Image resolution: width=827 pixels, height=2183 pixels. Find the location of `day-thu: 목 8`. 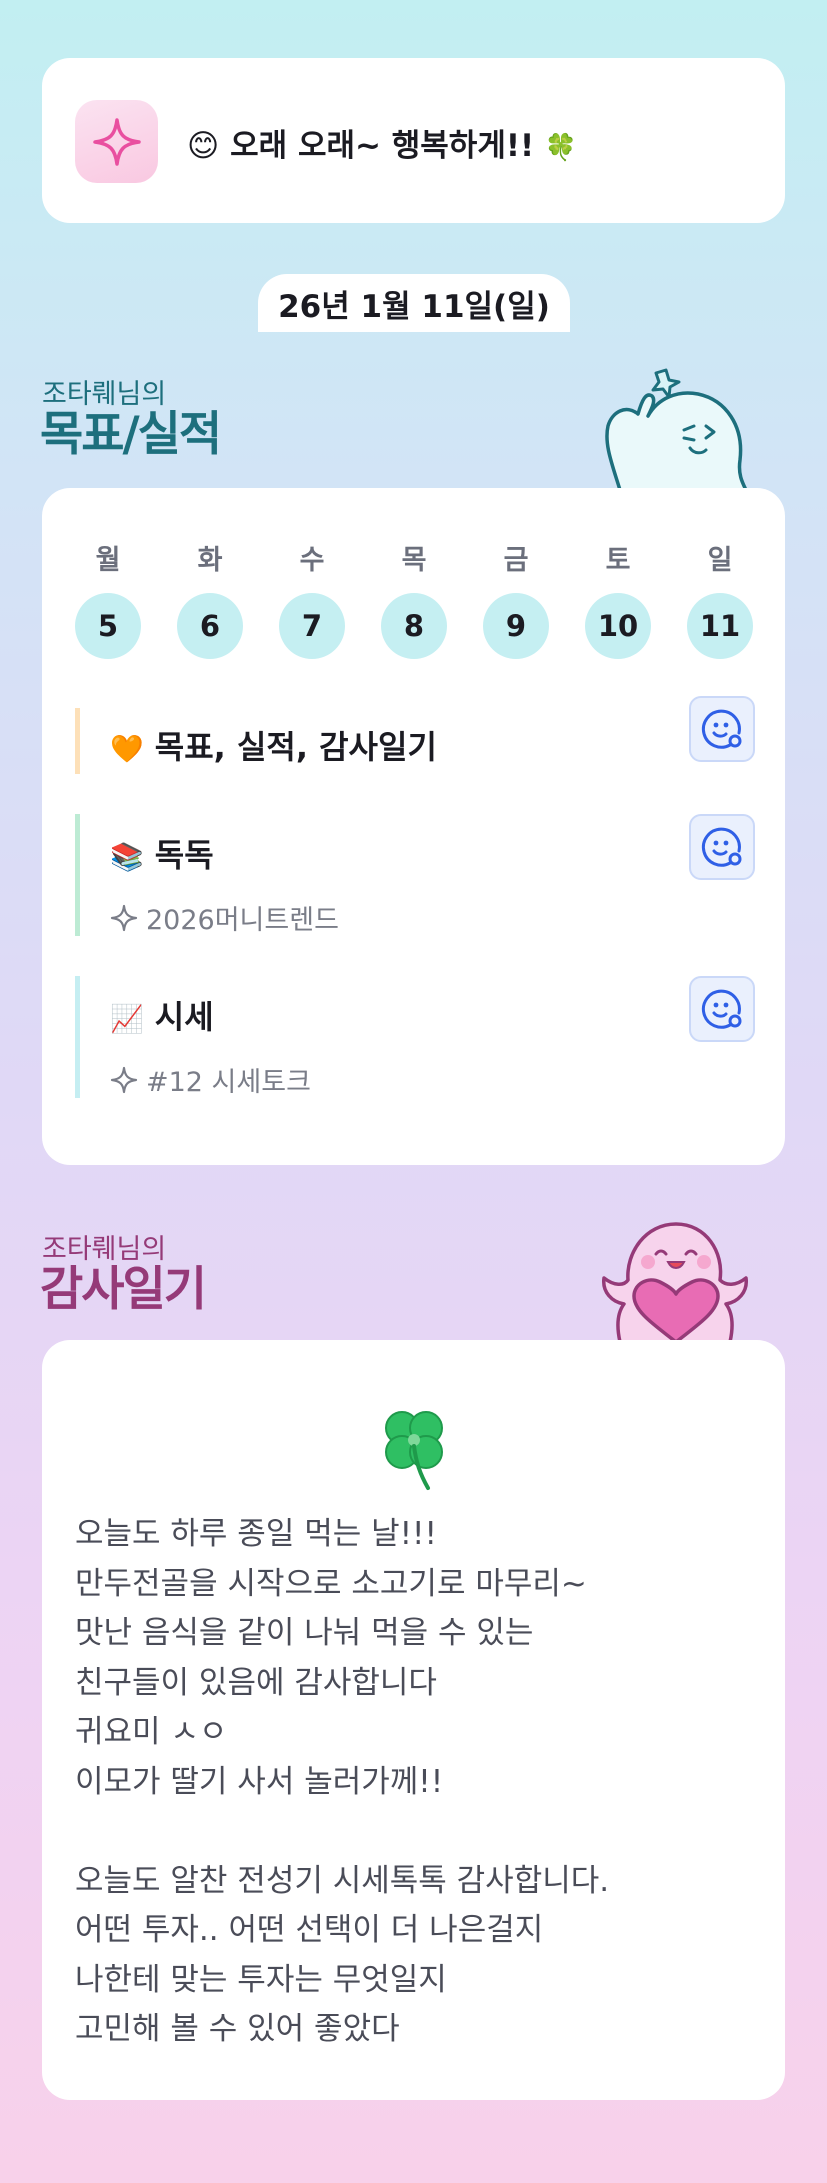

day-thu: 목 8 is located at coordinates (414, 598).